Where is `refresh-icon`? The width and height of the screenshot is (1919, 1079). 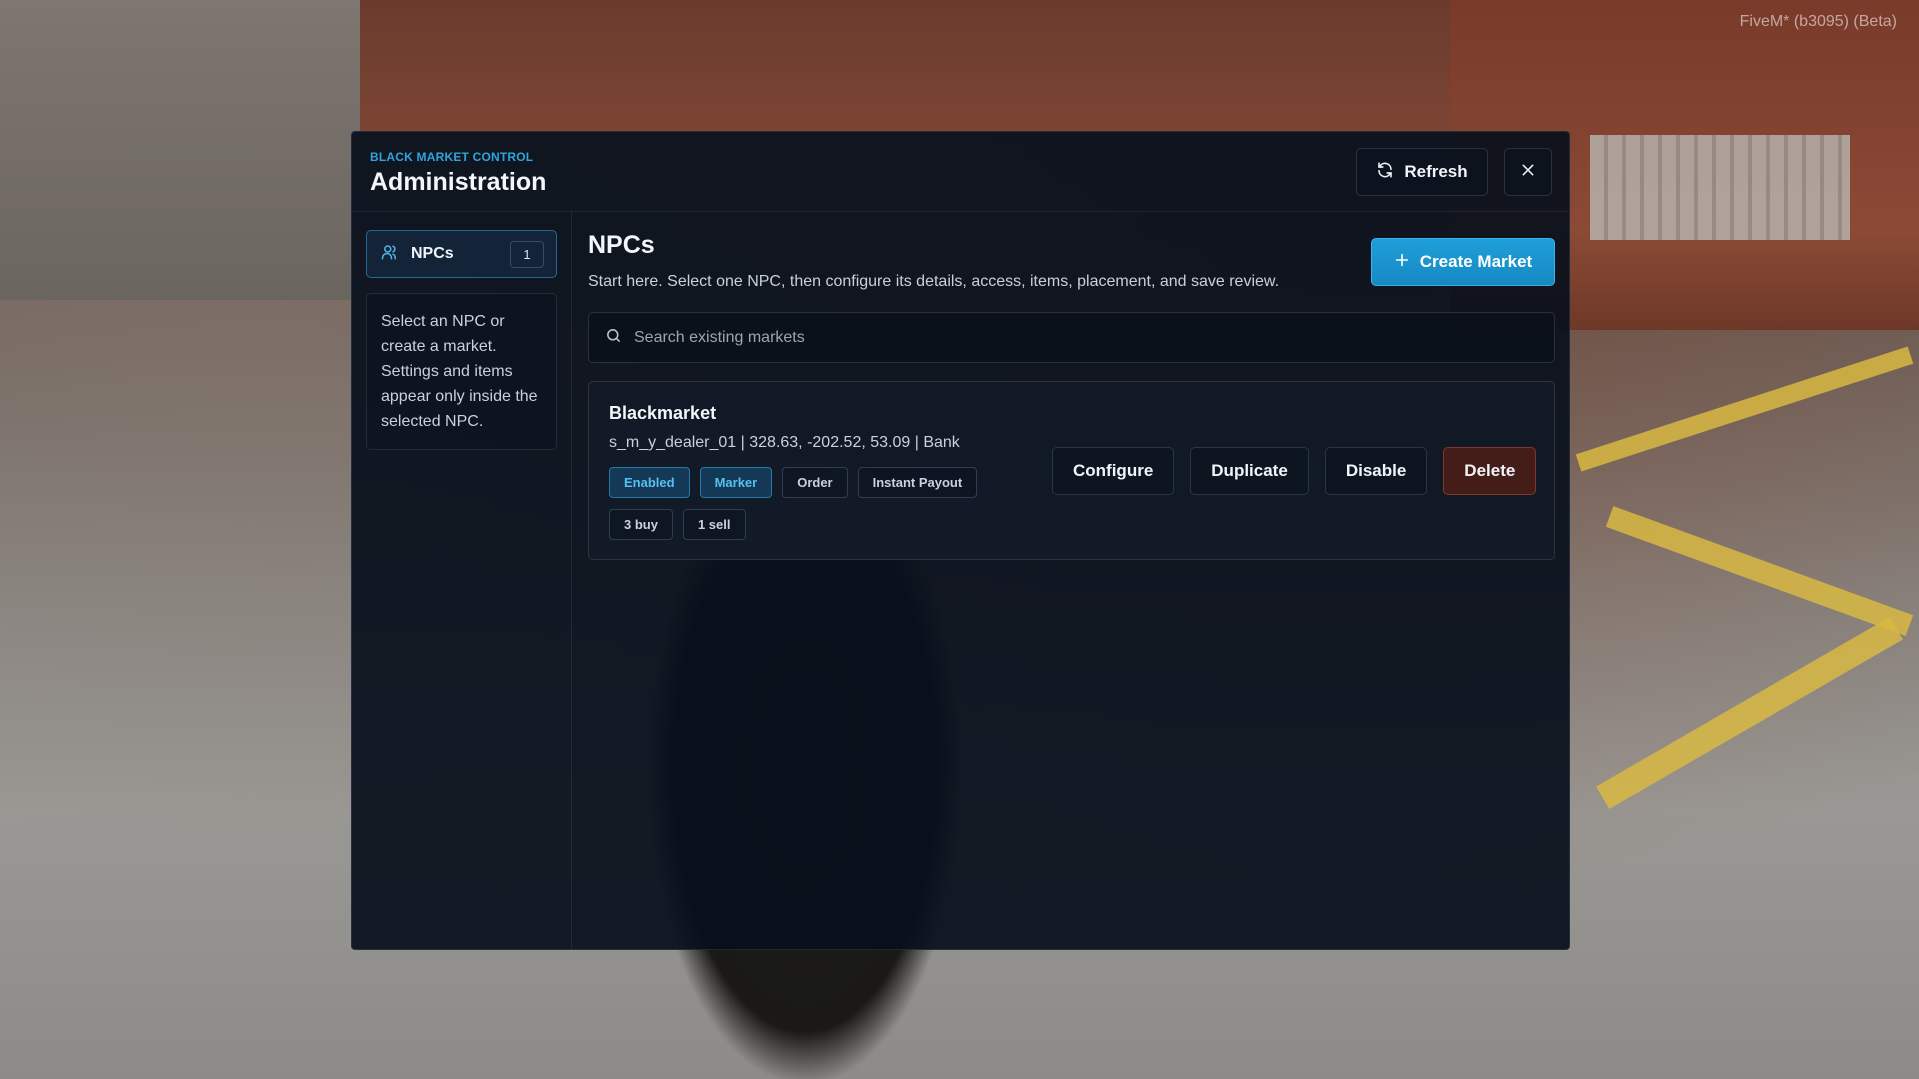 refresh-icon is located at coordinates (1385, 172).